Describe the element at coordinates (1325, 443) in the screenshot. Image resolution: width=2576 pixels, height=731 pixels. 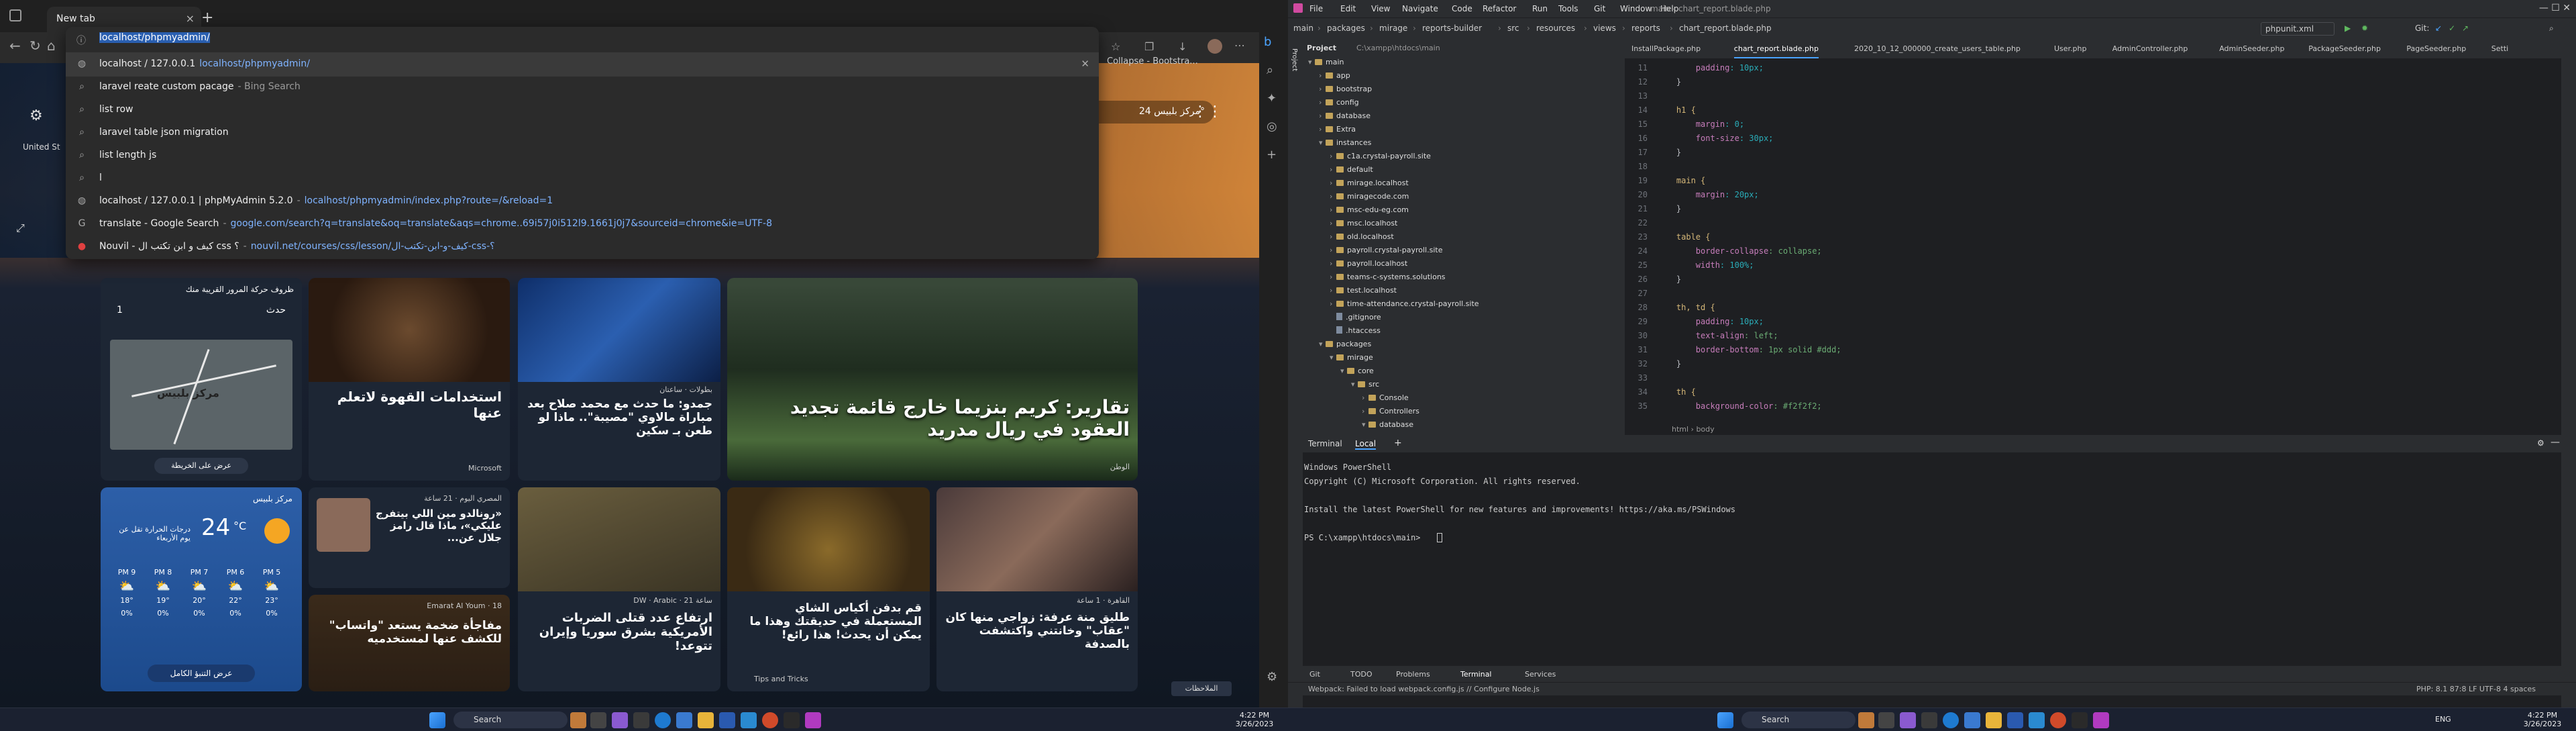
I see `terminal-tab: Terminal` at that location.